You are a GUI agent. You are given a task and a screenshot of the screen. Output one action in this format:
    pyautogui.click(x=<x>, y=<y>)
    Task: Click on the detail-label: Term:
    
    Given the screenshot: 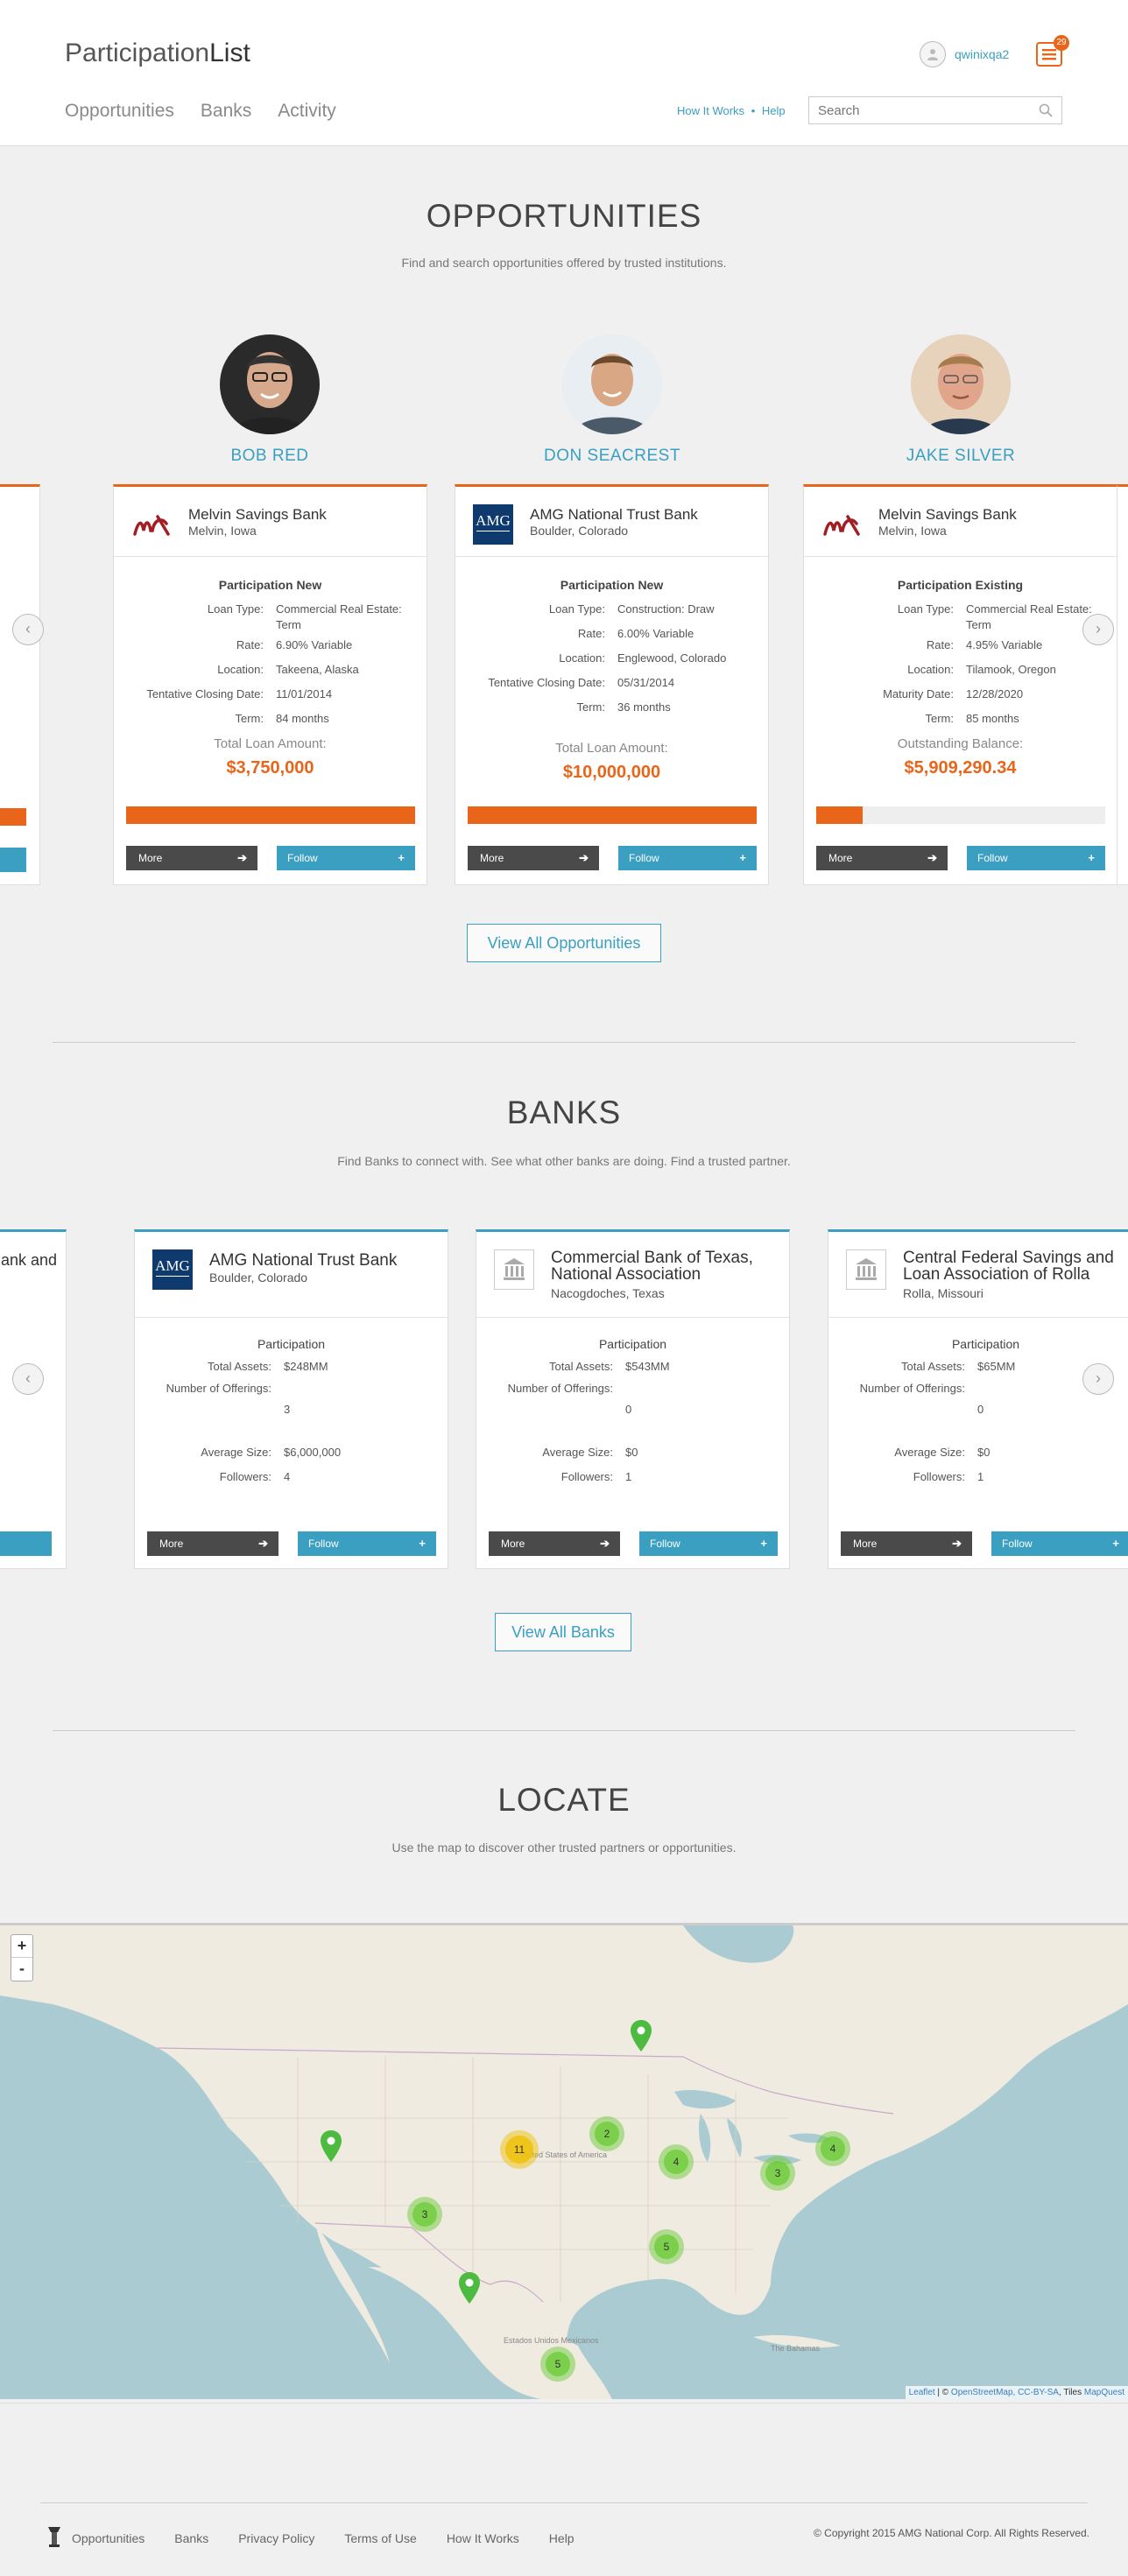 What is the action you would take?
    pyautogui.click(x=249, y=718)
    